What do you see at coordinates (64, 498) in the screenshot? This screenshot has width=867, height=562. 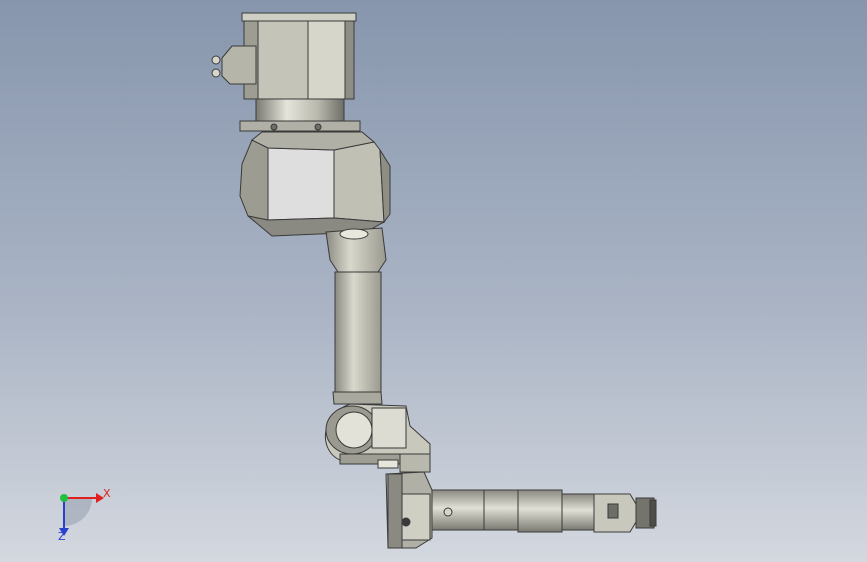 I see `y-axis-dot-icon` at bounding box center [64, 498].